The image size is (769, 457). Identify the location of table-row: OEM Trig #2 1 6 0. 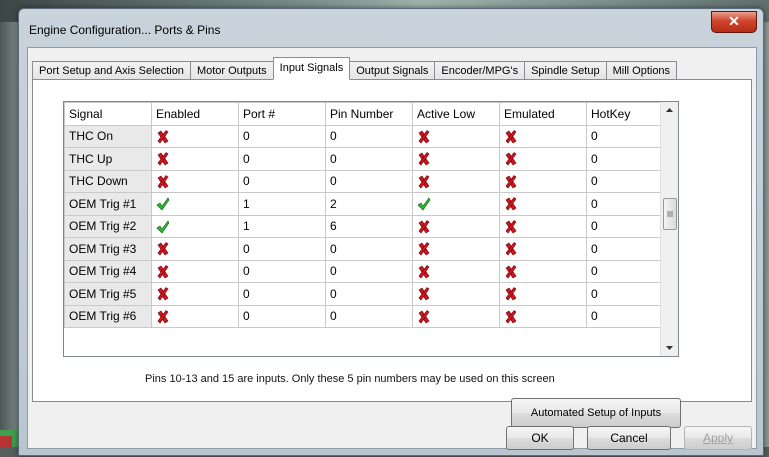
(369, 226).